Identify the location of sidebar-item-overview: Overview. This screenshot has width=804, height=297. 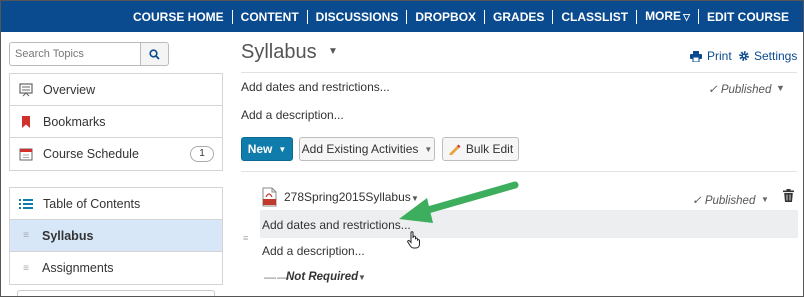
(116, 90).